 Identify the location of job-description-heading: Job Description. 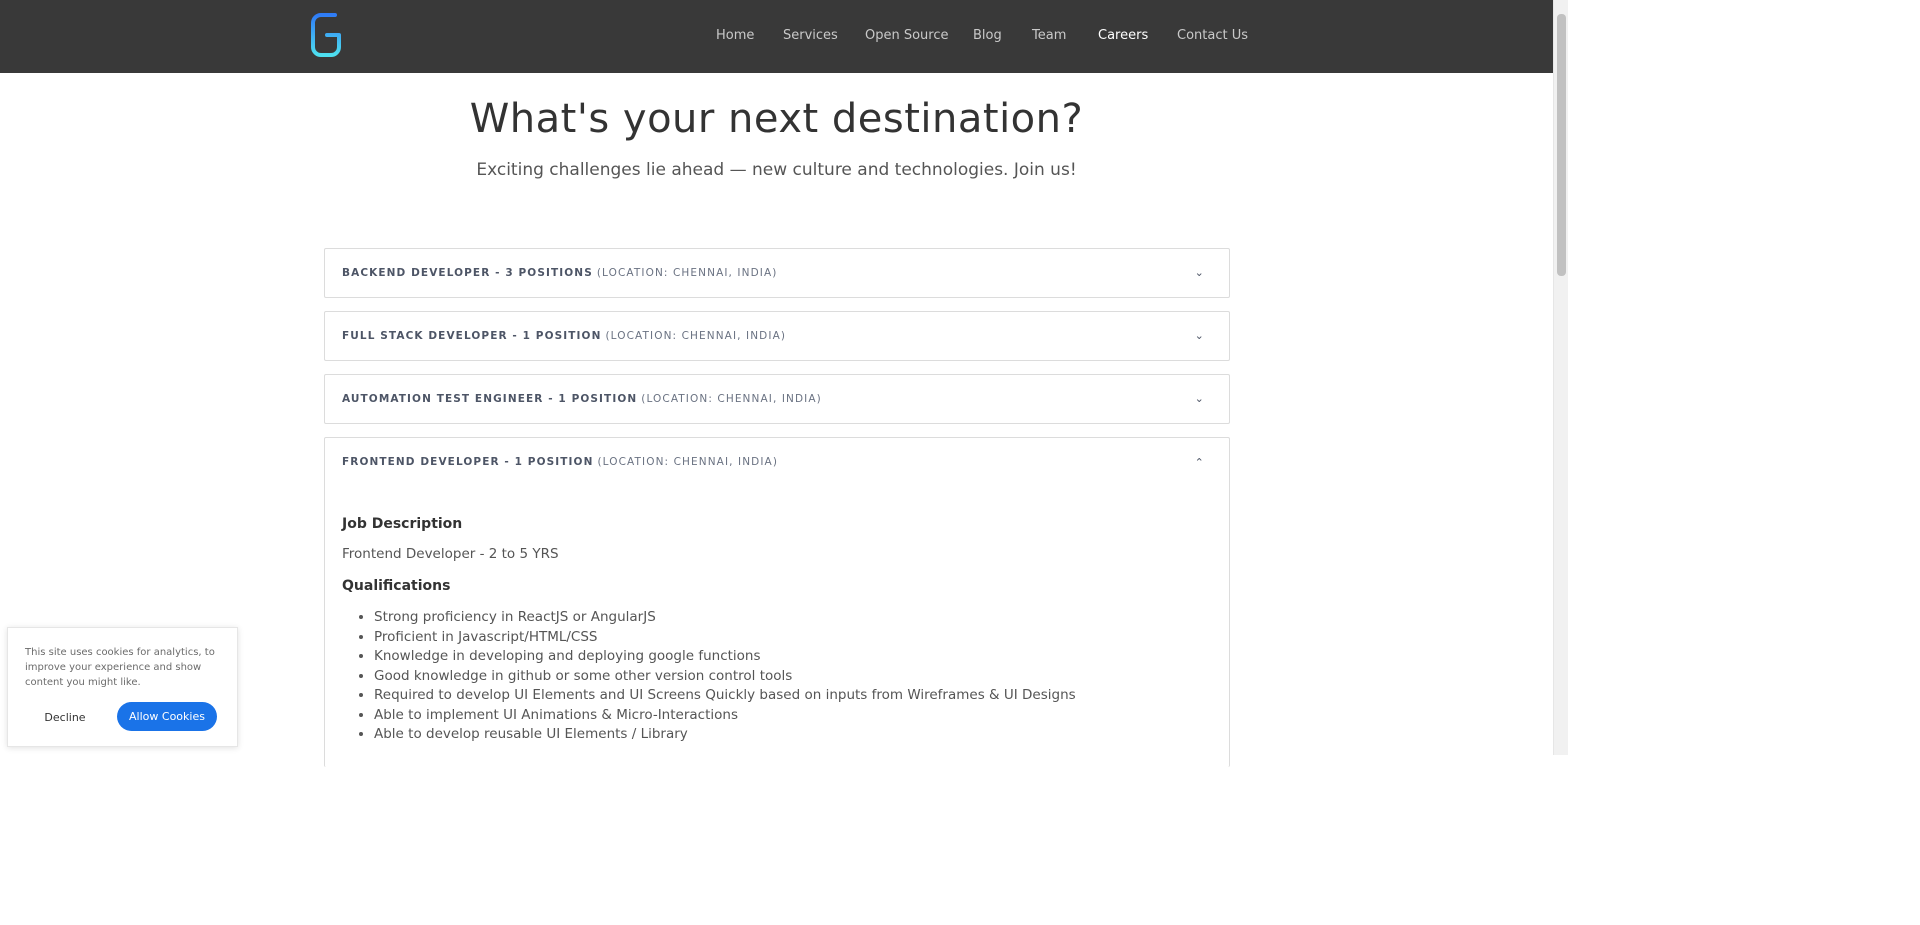
(402, 524).